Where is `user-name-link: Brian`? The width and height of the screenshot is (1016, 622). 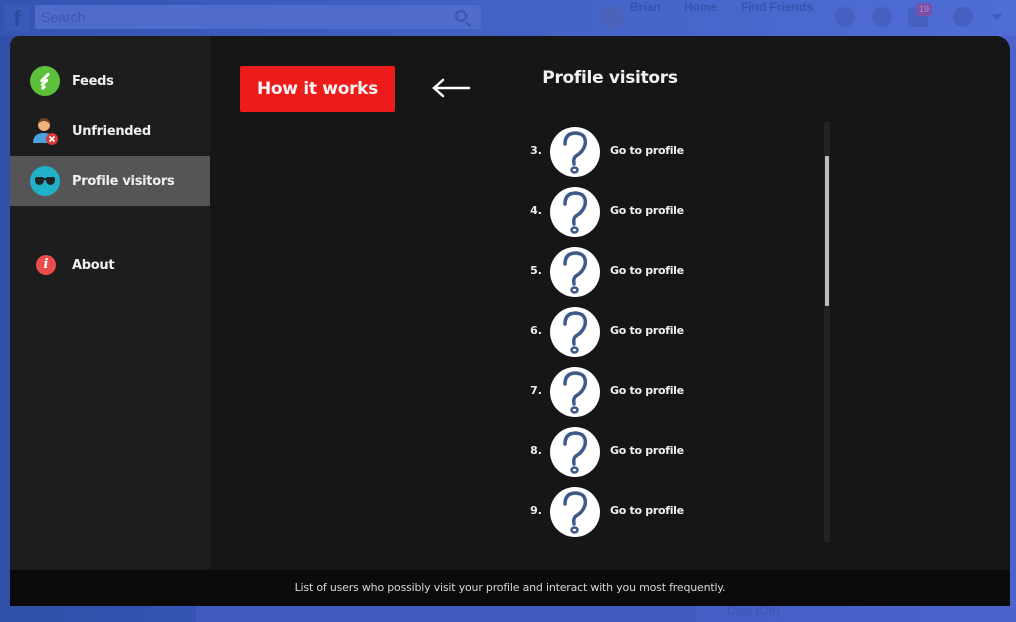
user-name-link: Brian is located at coordinates (645, 7).